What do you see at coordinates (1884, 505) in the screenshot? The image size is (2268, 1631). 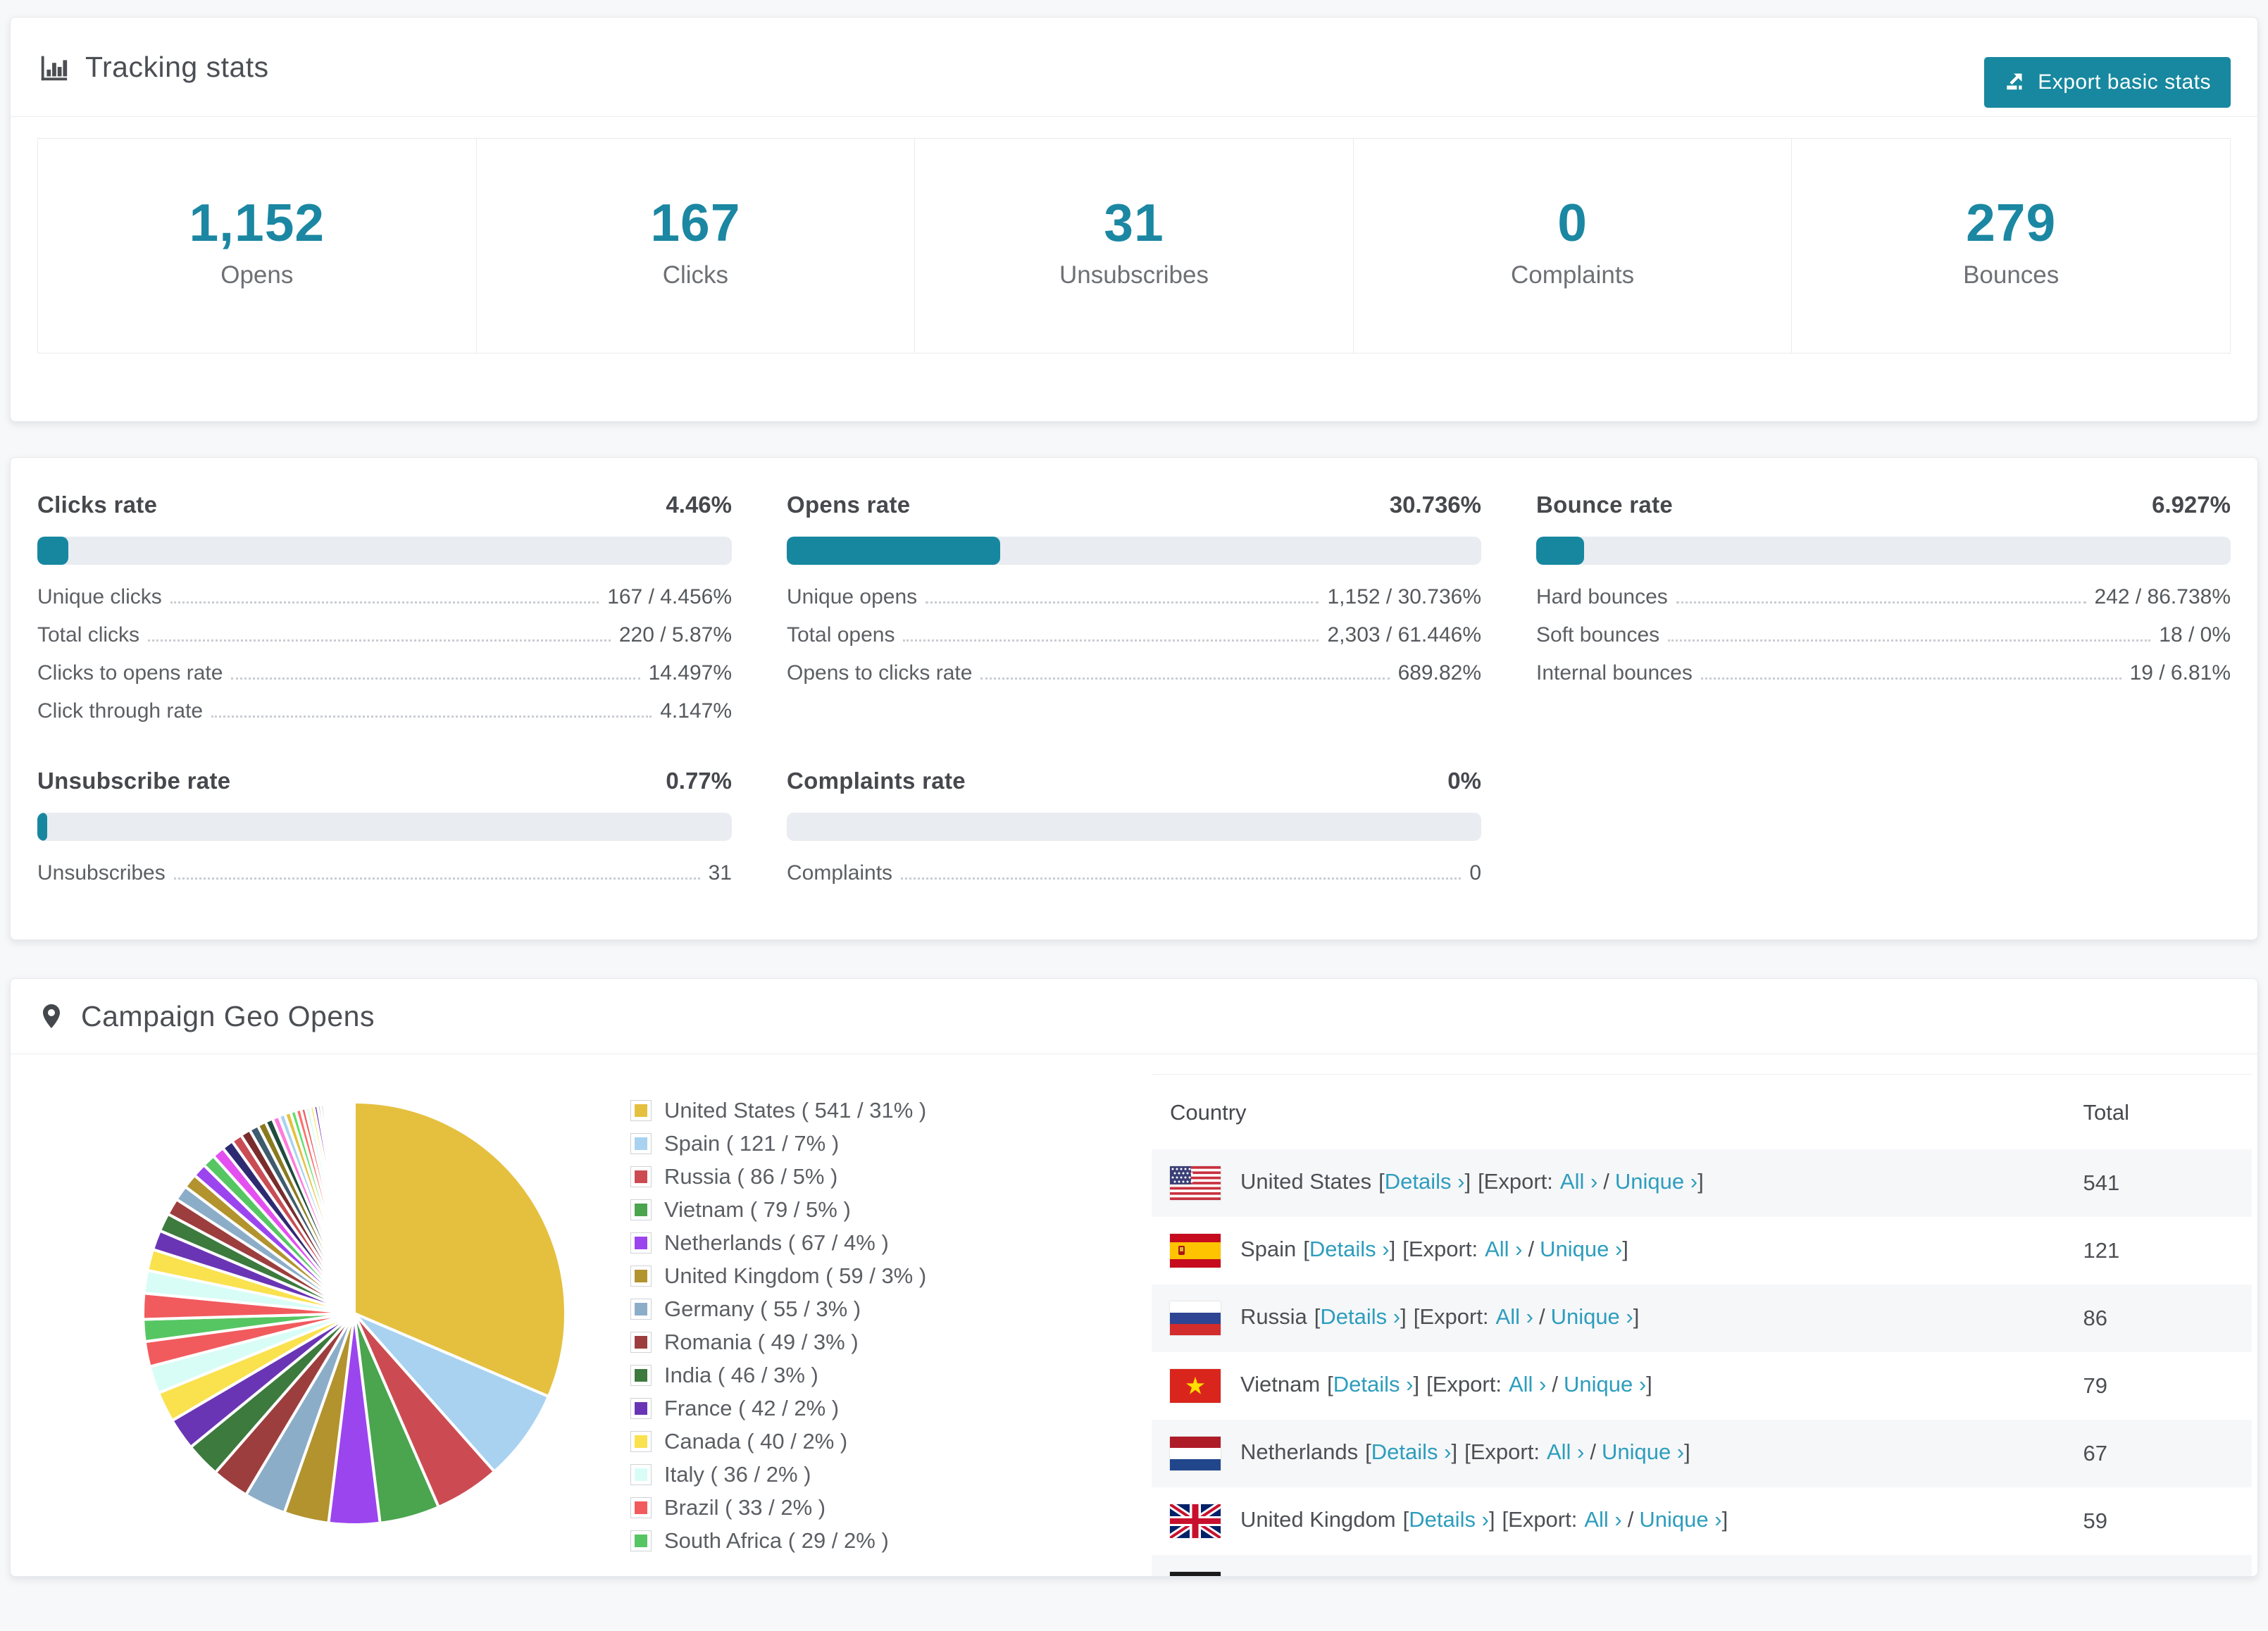 I see `rate-head: Bounce rate 6.927%` at bounding box center [1884, 505].